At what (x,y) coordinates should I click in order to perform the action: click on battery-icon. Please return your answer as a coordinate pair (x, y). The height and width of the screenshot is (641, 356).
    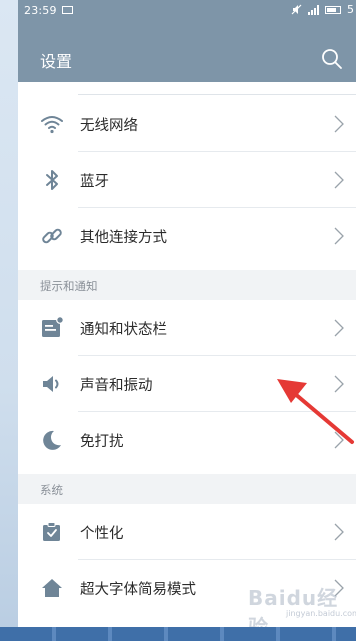
    Looking at the image, I should click on (333, 9).